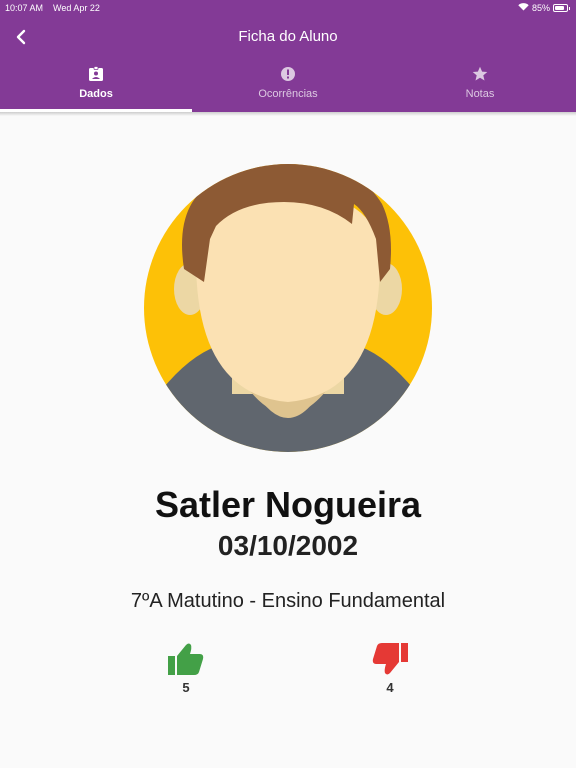  What do you see at coordinates (288, 8) in the screenshot?
I see `status-bar: 10:07 AM Wed Apr 22 85%` at bounding box center [288, 8].